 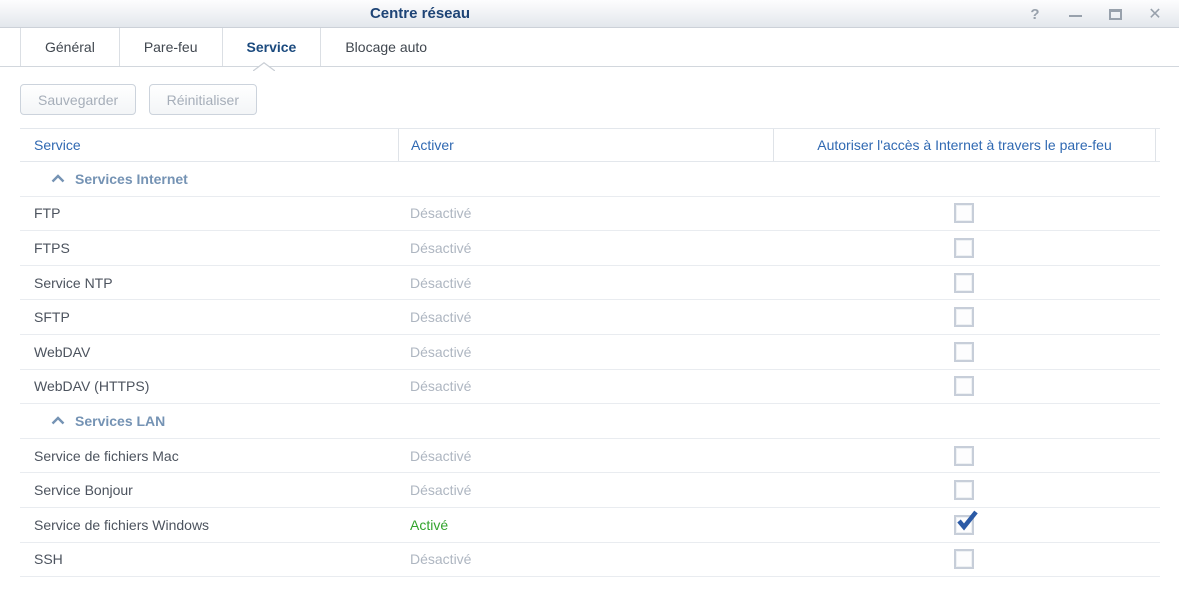 What do you see at coordinates (106, 455) in the screenshot?
I see `service-name-cell: Service de fichiers Mac` at bounding box center [106, 455].